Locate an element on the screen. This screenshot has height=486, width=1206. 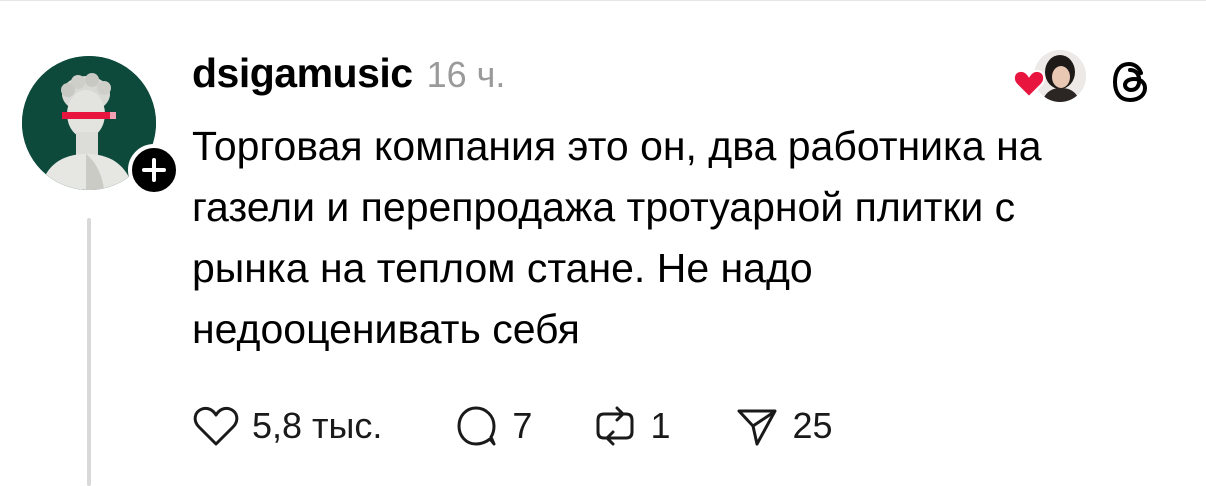
follow-button is located at coordinates (154, 170).